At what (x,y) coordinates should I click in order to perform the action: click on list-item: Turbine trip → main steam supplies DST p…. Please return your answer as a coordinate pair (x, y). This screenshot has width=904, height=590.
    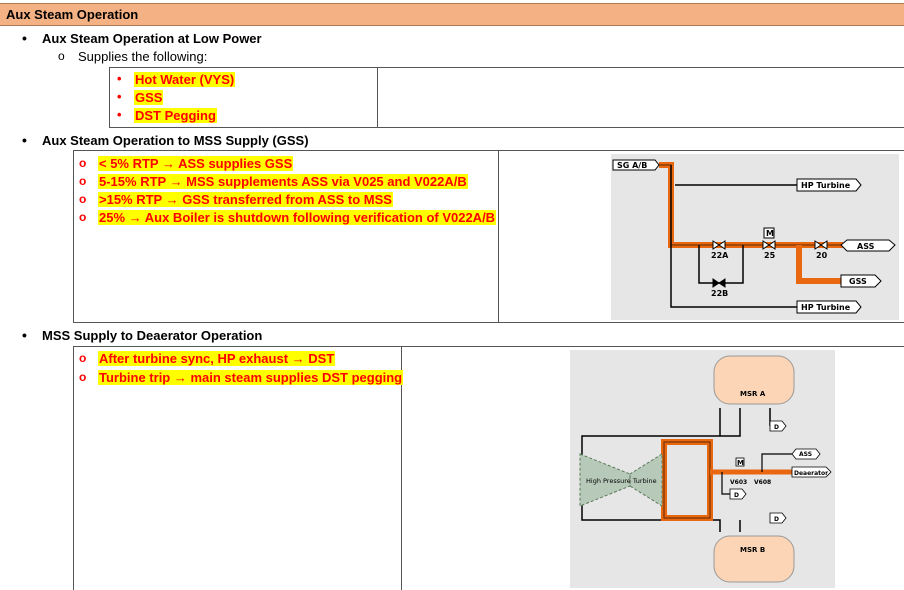
    Looking at the image, I should click on (251, 377).